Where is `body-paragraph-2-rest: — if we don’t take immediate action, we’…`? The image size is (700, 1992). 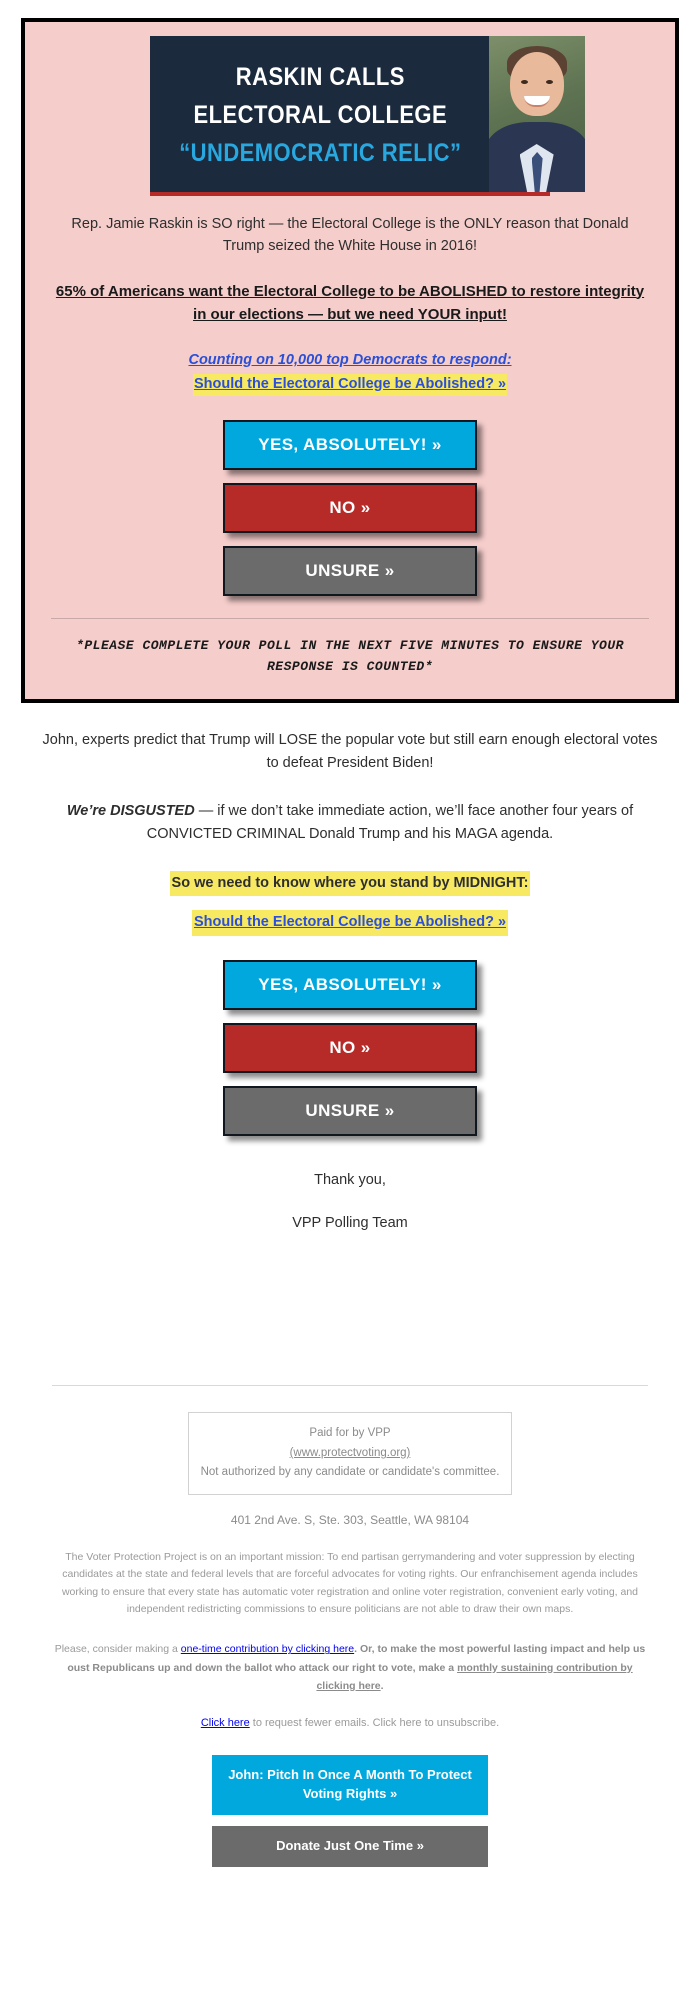 body-paragraph-2-rest: — if we don’t take immediate action, we’… is located at coordinates (390, 822).